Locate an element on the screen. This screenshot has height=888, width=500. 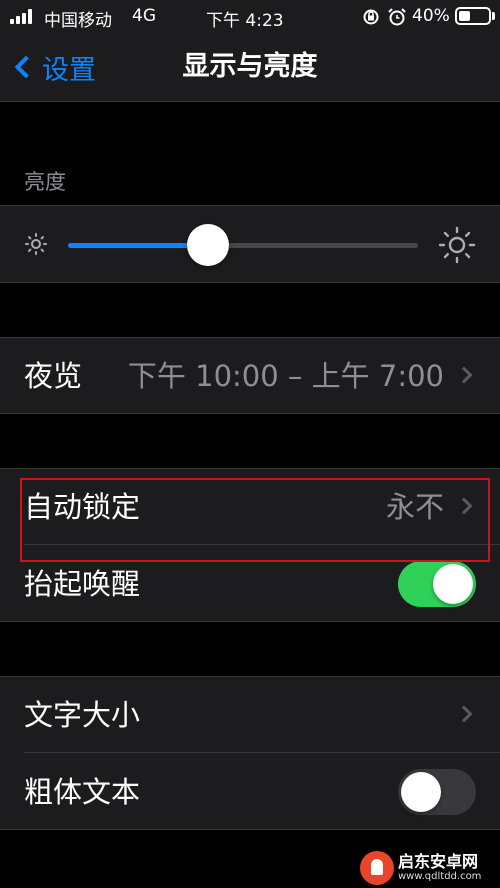
bold-text-toggle is located at coordinates (437, 792).